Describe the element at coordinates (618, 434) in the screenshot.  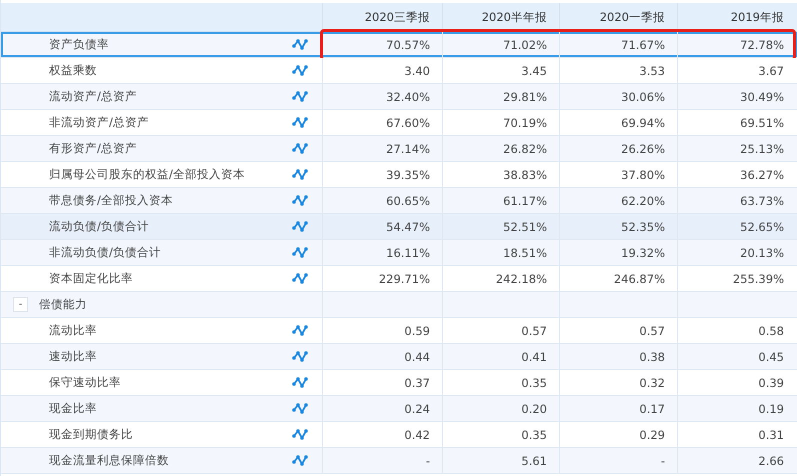
I see `table-cell: 0.29` at that location.